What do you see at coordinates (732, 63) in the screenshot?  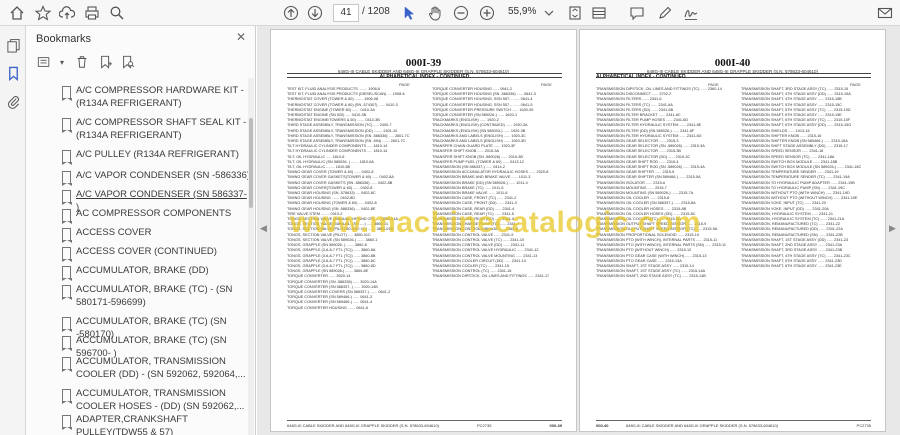 I see `page-number-heading: 000I-40` at bounding box center [732, 63].